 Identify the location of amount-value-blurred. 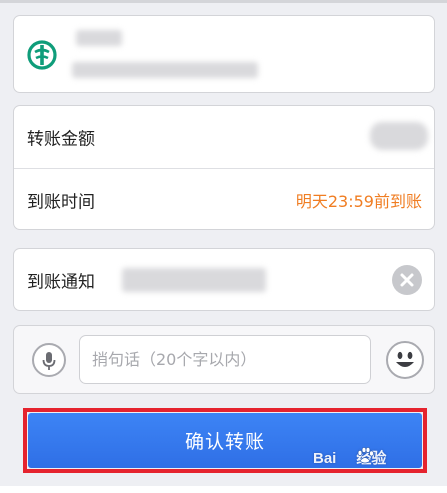
(399, 136).